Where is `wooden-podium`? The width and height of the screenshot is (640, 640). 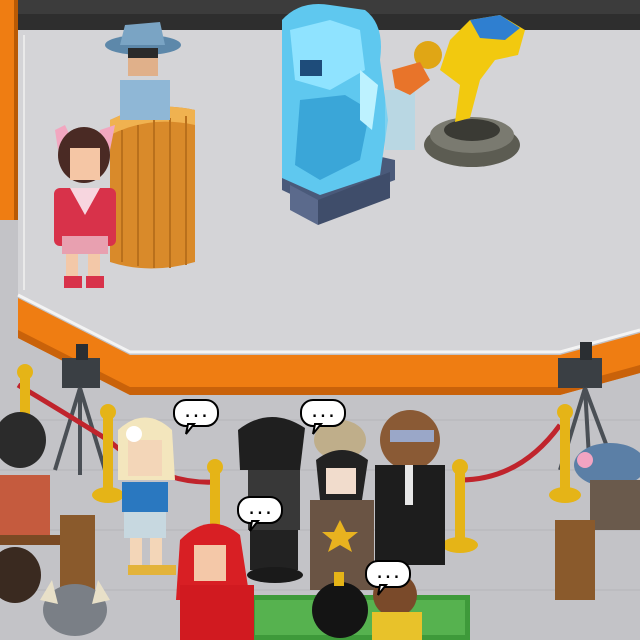
wooden-podium is located at coordinates (152, 187).